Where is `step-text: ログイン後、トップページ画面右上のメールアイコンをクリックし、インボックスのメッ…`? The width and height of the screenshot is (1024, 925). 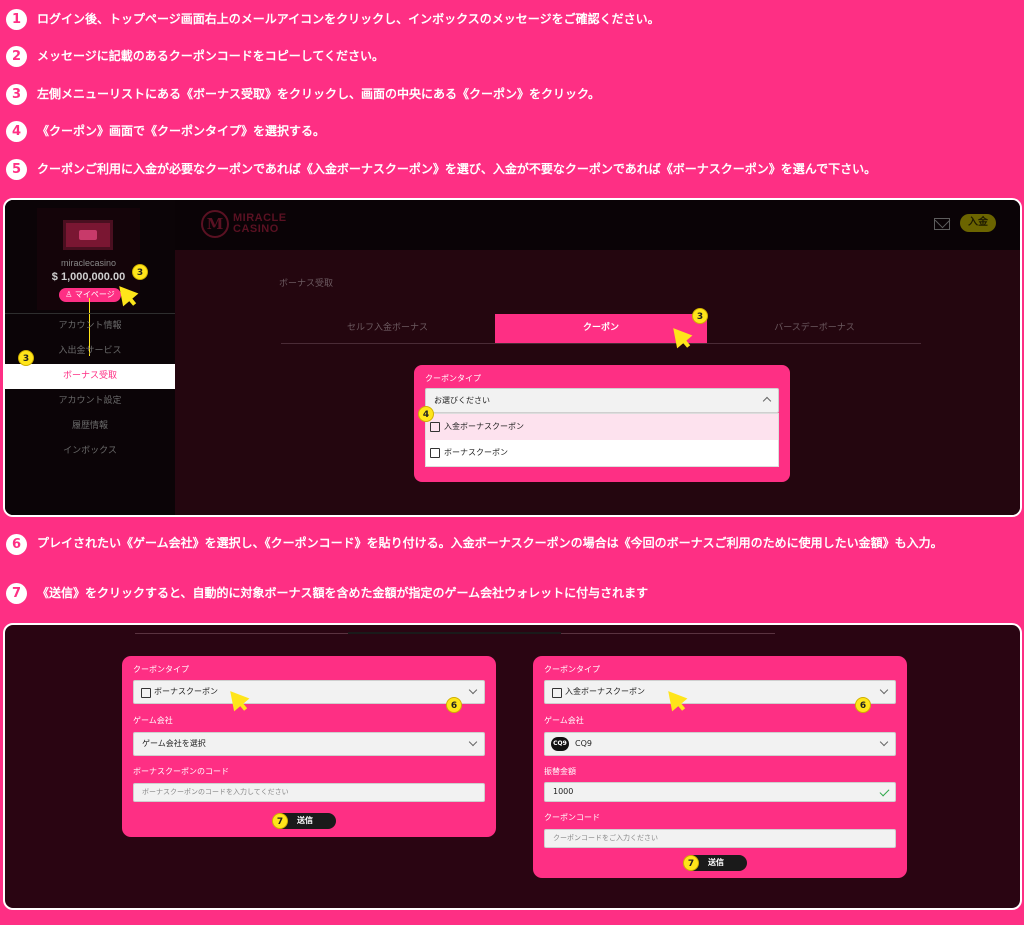 step-text: ログイン後、トップページ画面右上のメールアイコンをクリックし、インボックスのメッ… is located at coordinates (348, 19).